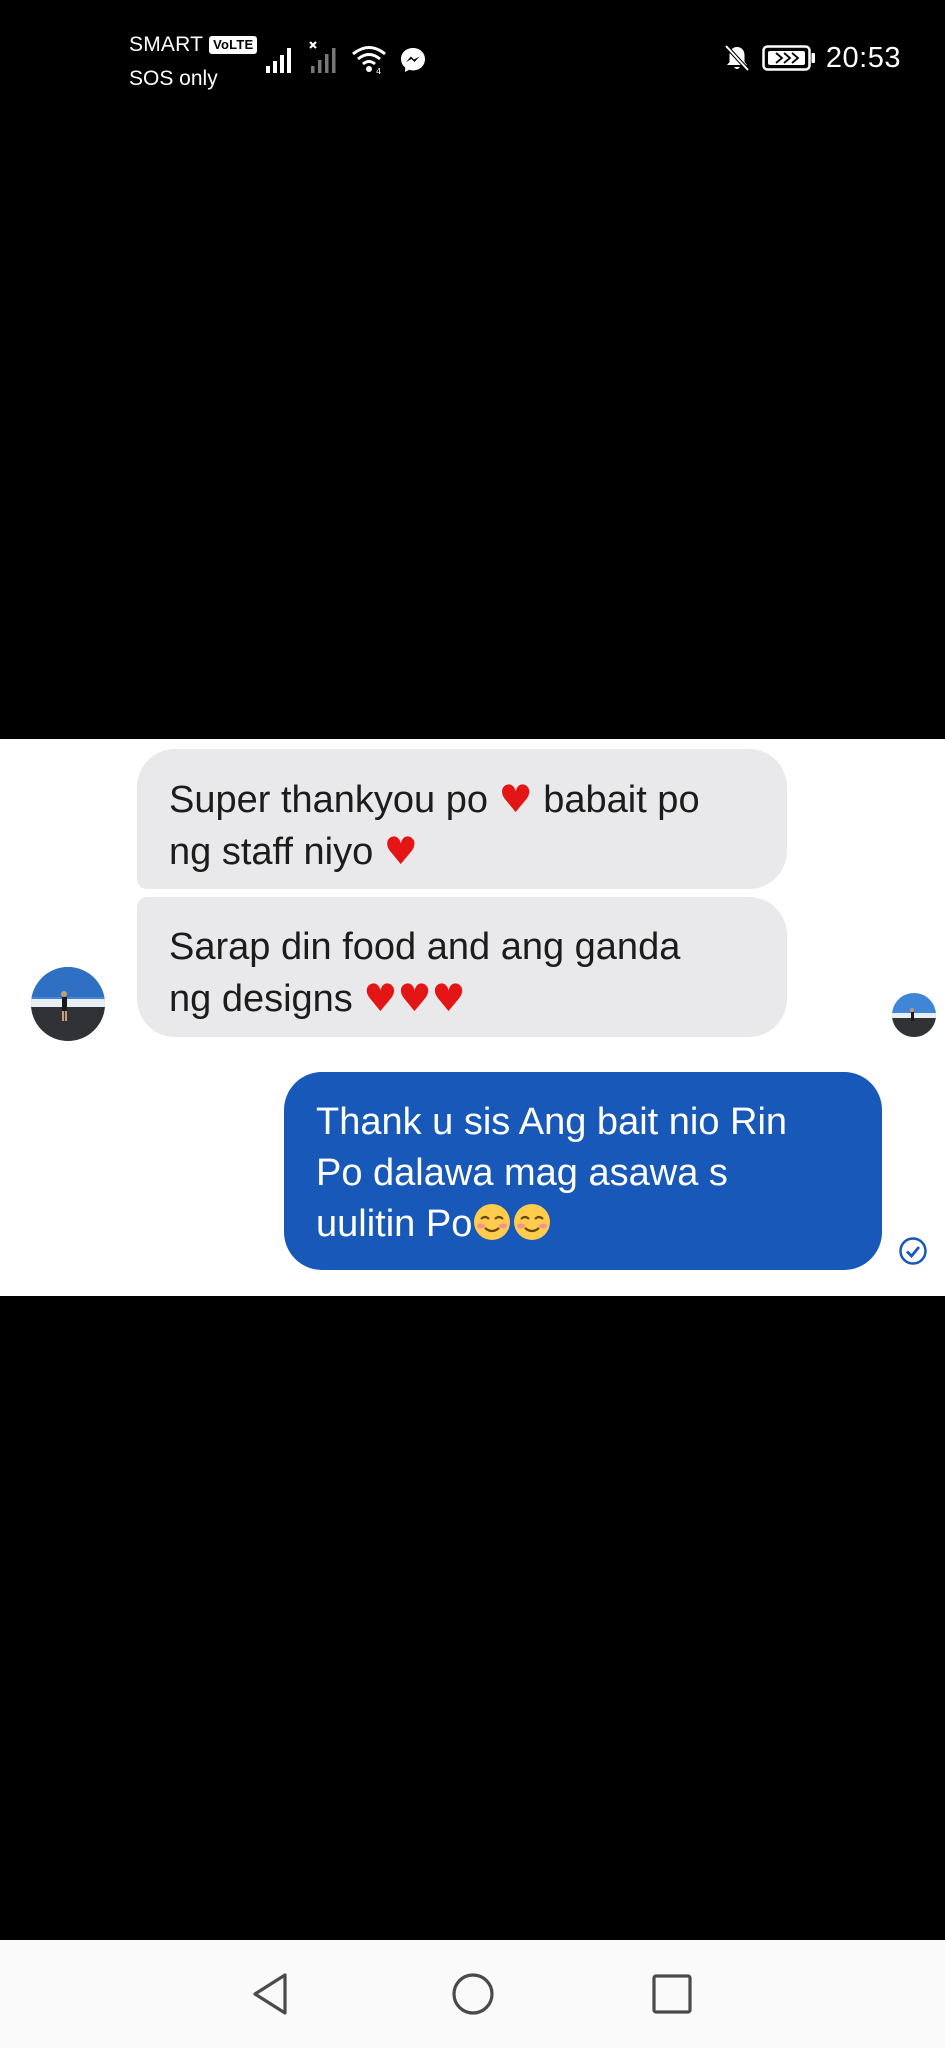 This screenshot has height=2048, width=945. I want to click on battery-icon, so click(788, 58).